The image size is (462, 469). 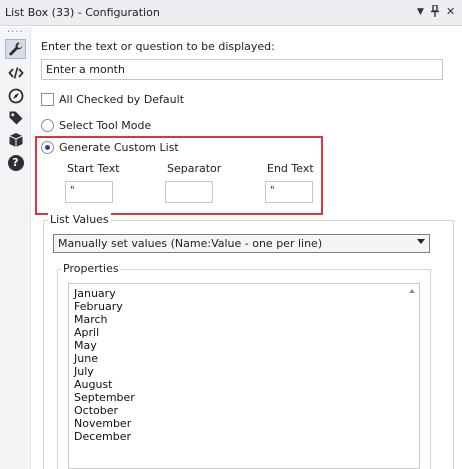 What do you see at coordinates (91, 319) in the screenshot?
I see `list-item: March` at bounding box center [91, 319].